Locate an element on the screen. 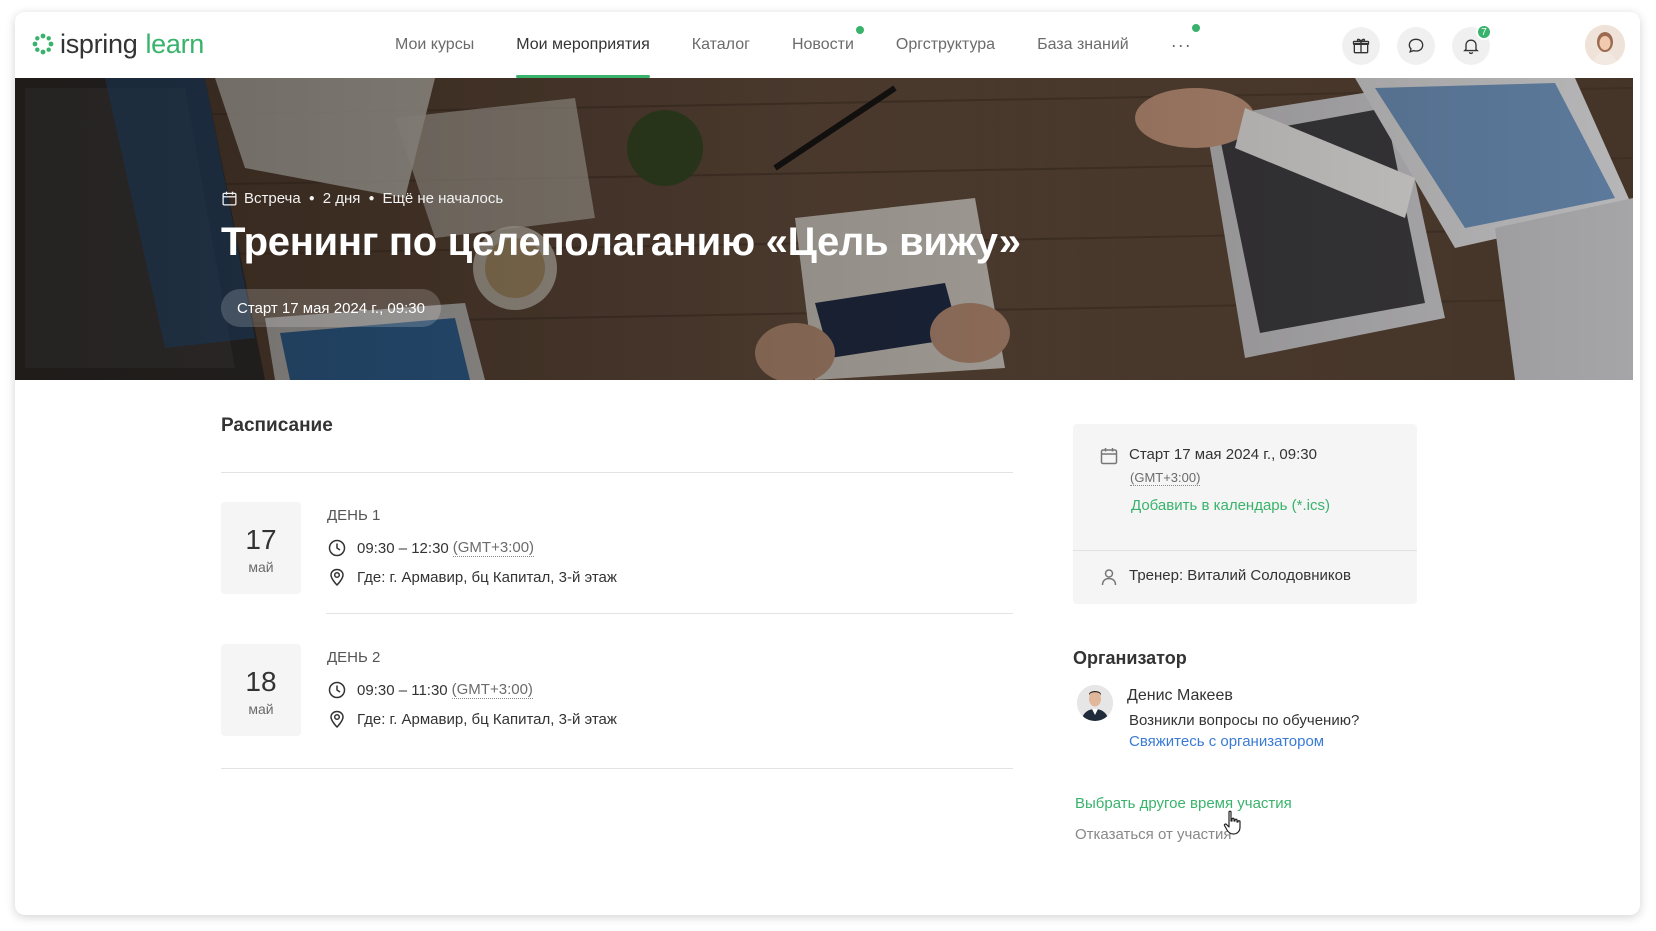  user-avatar-image is located at coordinates (1605, 45).